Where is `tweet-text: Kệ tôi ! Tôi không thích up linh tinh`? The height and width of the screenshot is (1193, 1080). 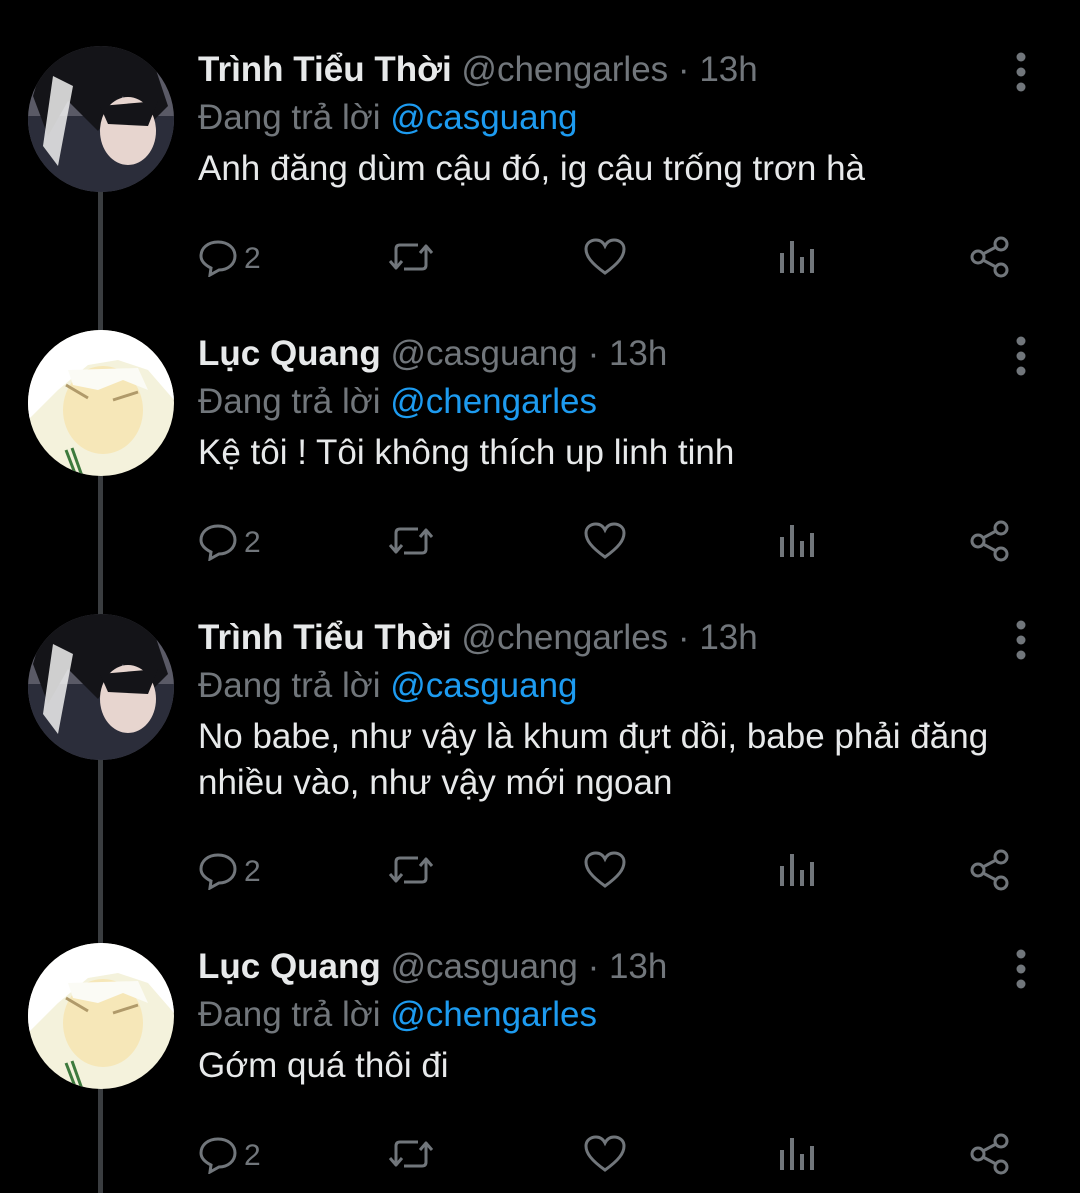
tweet-text: Kệ tôi ! Tôi không thích up linh tinh is located at coordinates (466, 452).